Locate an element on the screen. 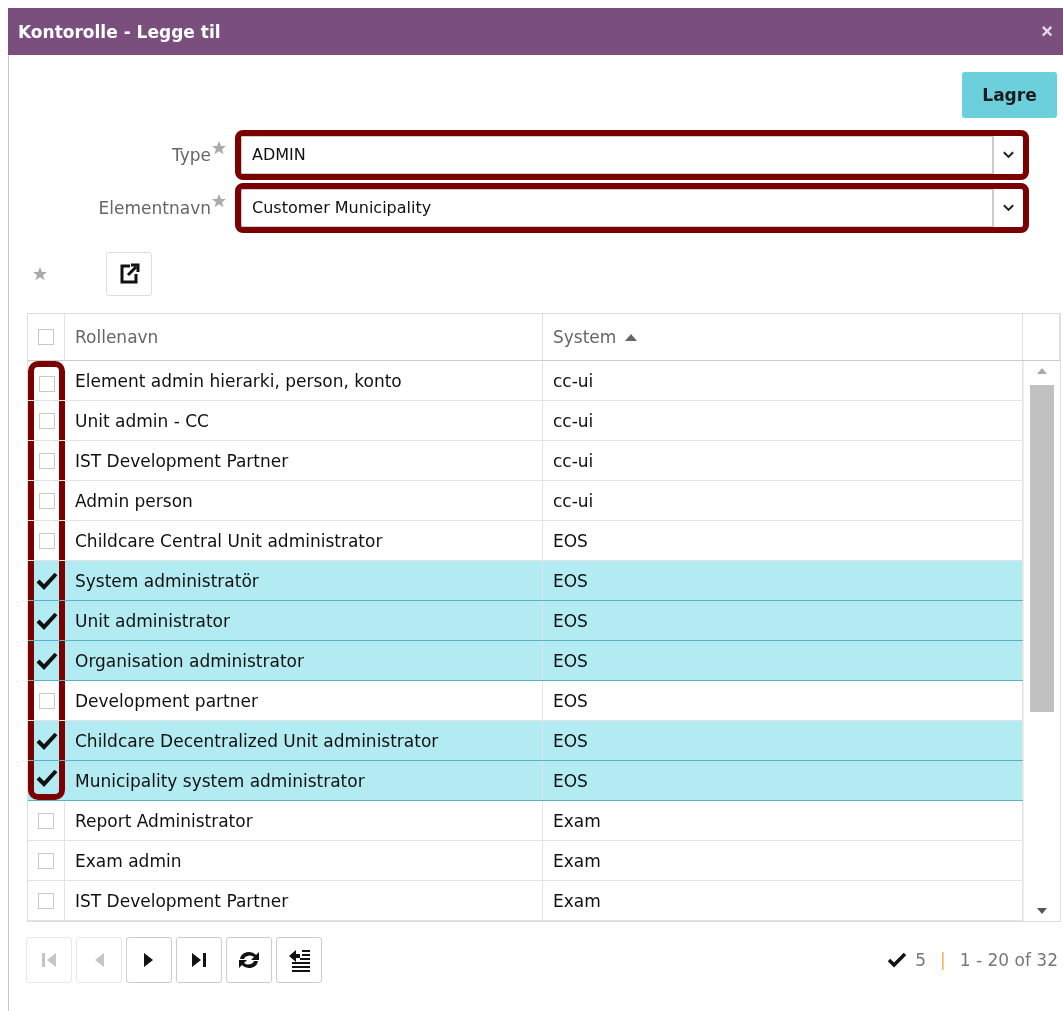 The image size is (1063, 1011). export-button is located at coordinates (129, 274).